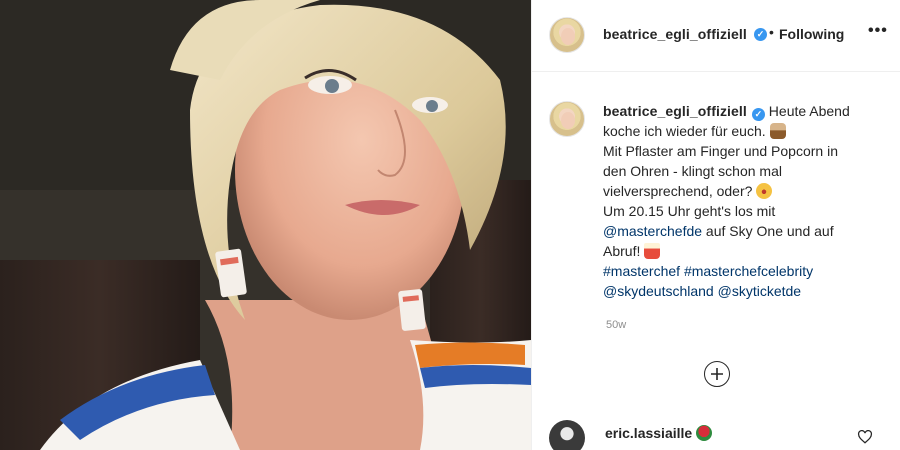 This screenshot has height=450, width=900. I want to click on caption-text: Mit Pflaster am Finger und Popcorn in, so click(720, 151).